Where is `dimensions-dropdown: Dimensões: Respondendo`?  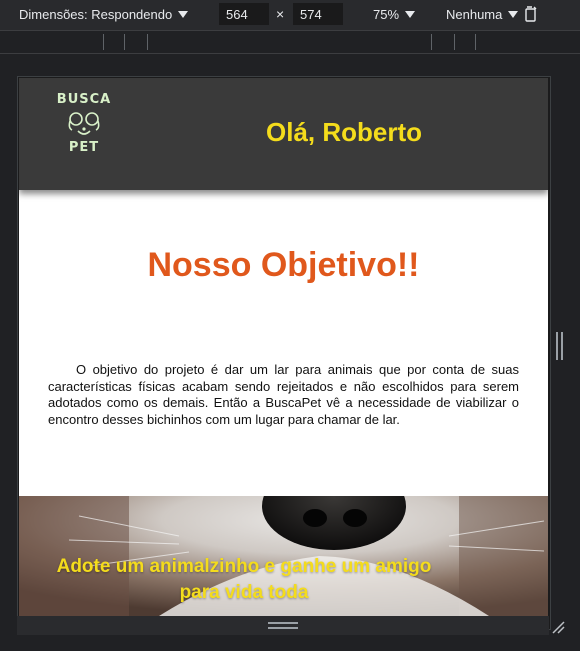
dimensions-dropdown: Dimensões: Respondendo is located at coordinates (104, 14).